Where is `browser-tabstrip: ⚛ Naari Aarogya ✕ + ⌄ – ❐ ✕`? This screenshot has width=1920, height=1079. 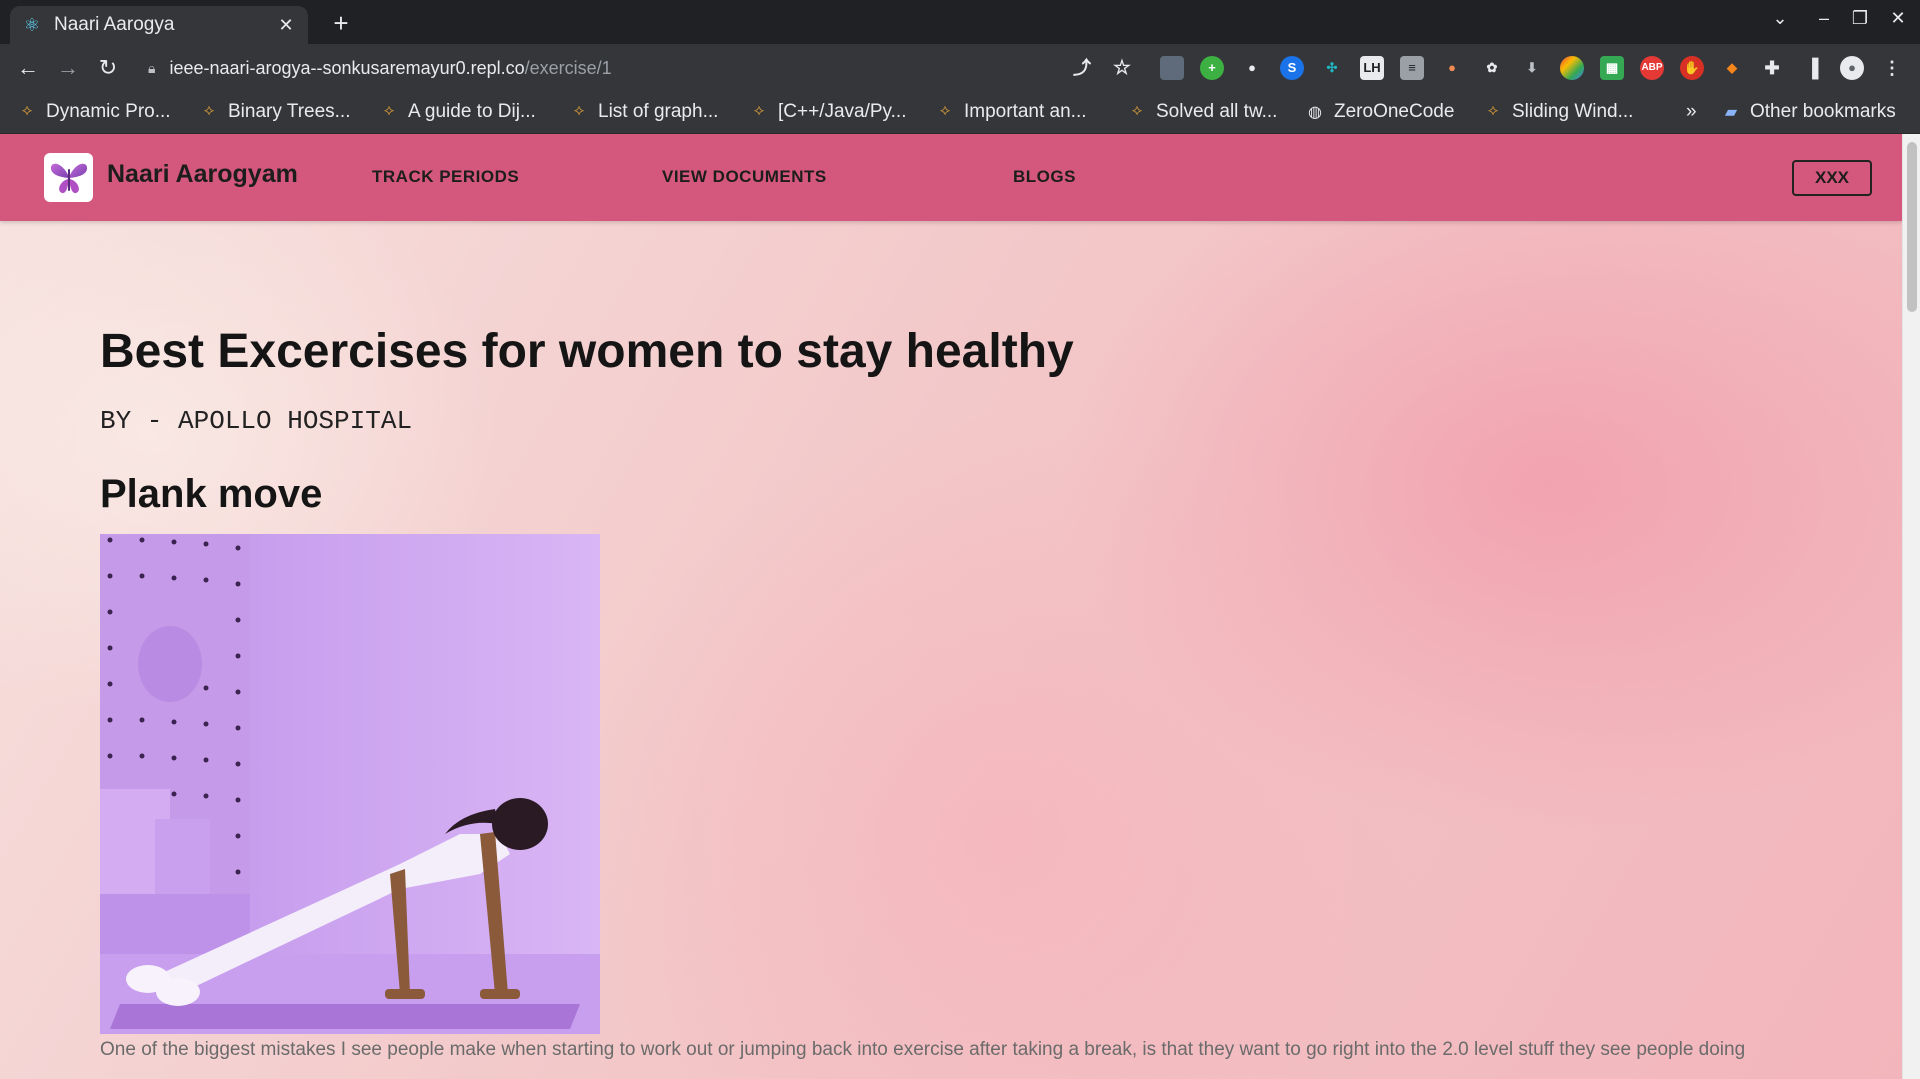 browser-tabstrip: ⚛ Naari Aarogya ✕ + ⌄ – ❐ ✕ is located at coordinates (960, 22).